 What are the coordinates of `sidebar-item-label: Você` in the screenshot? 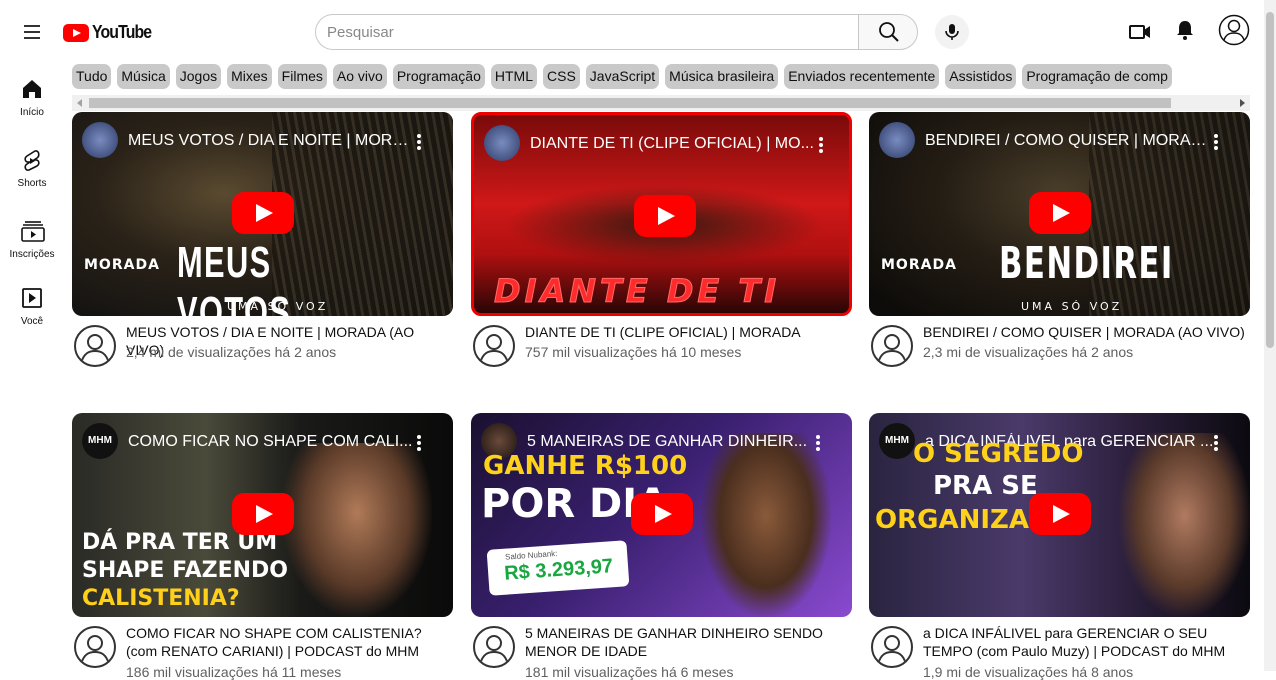 It's located at (32, 321).